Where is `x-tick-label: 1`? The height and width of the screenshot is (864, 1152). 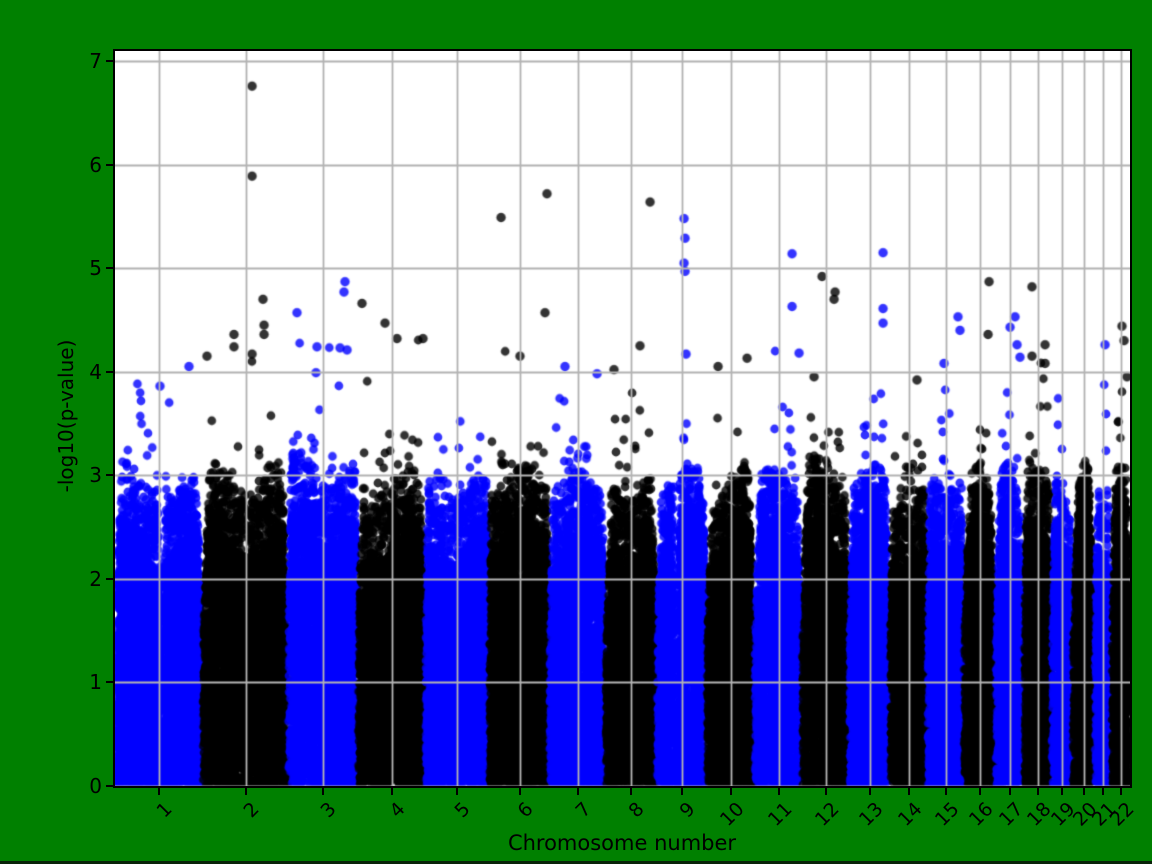 x-tick-label: 1 is located at coordinates (164, 810).